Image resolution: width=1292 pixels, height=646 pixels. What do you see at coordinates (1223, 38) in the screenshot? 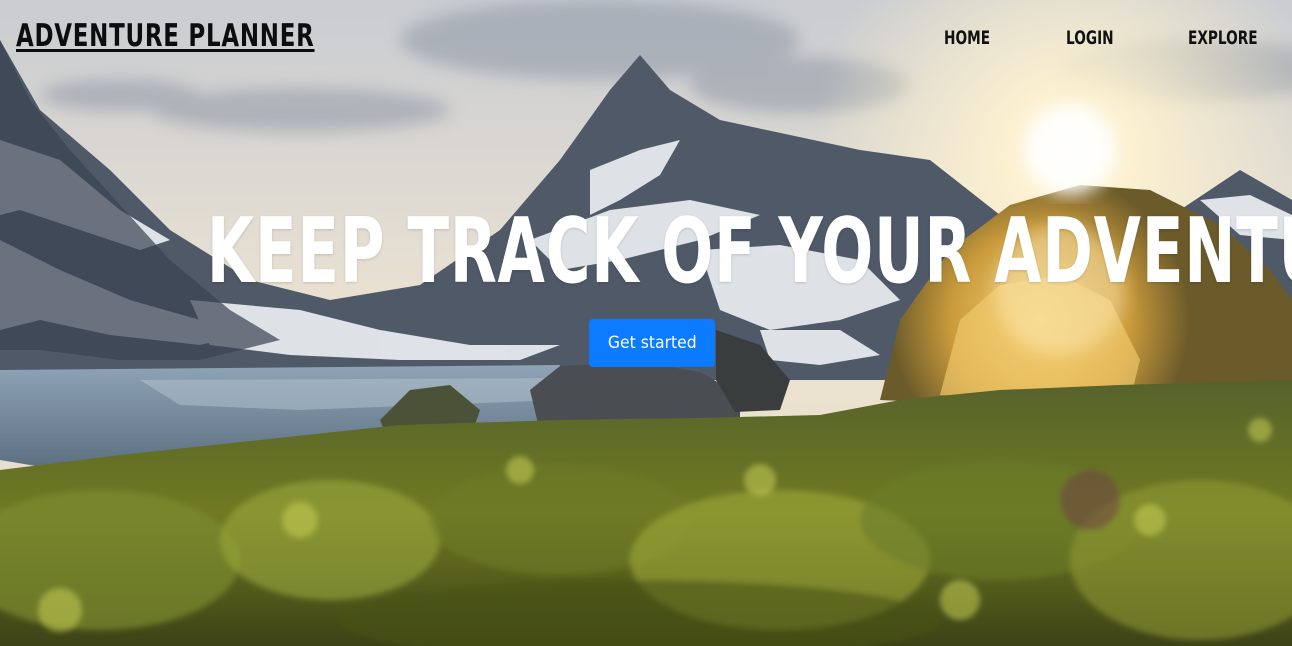
I see `nav-explore-link: EXPLORE` at bounding box center [1223, 38].